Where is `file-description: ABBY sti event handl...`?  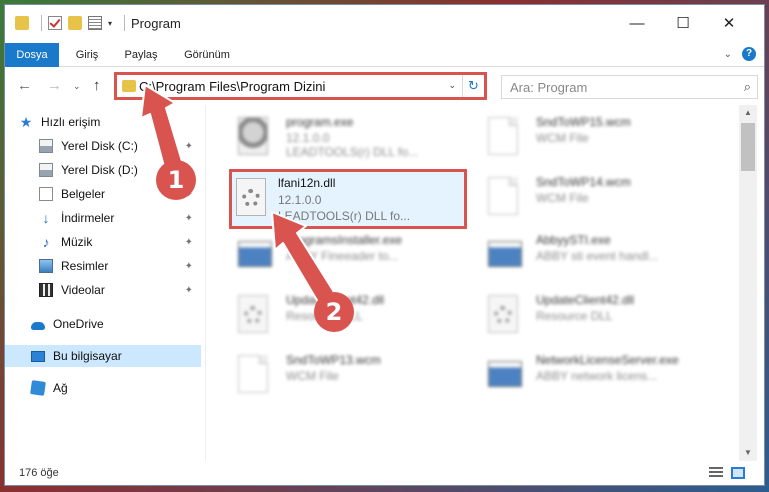
file-description: ABBY sti event handl... is located at coordinates (597, 256).